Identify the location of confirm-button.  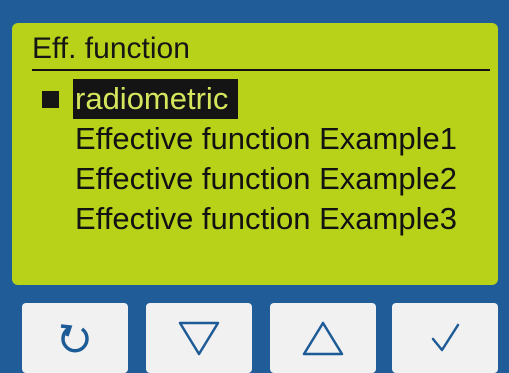
(445, 338).